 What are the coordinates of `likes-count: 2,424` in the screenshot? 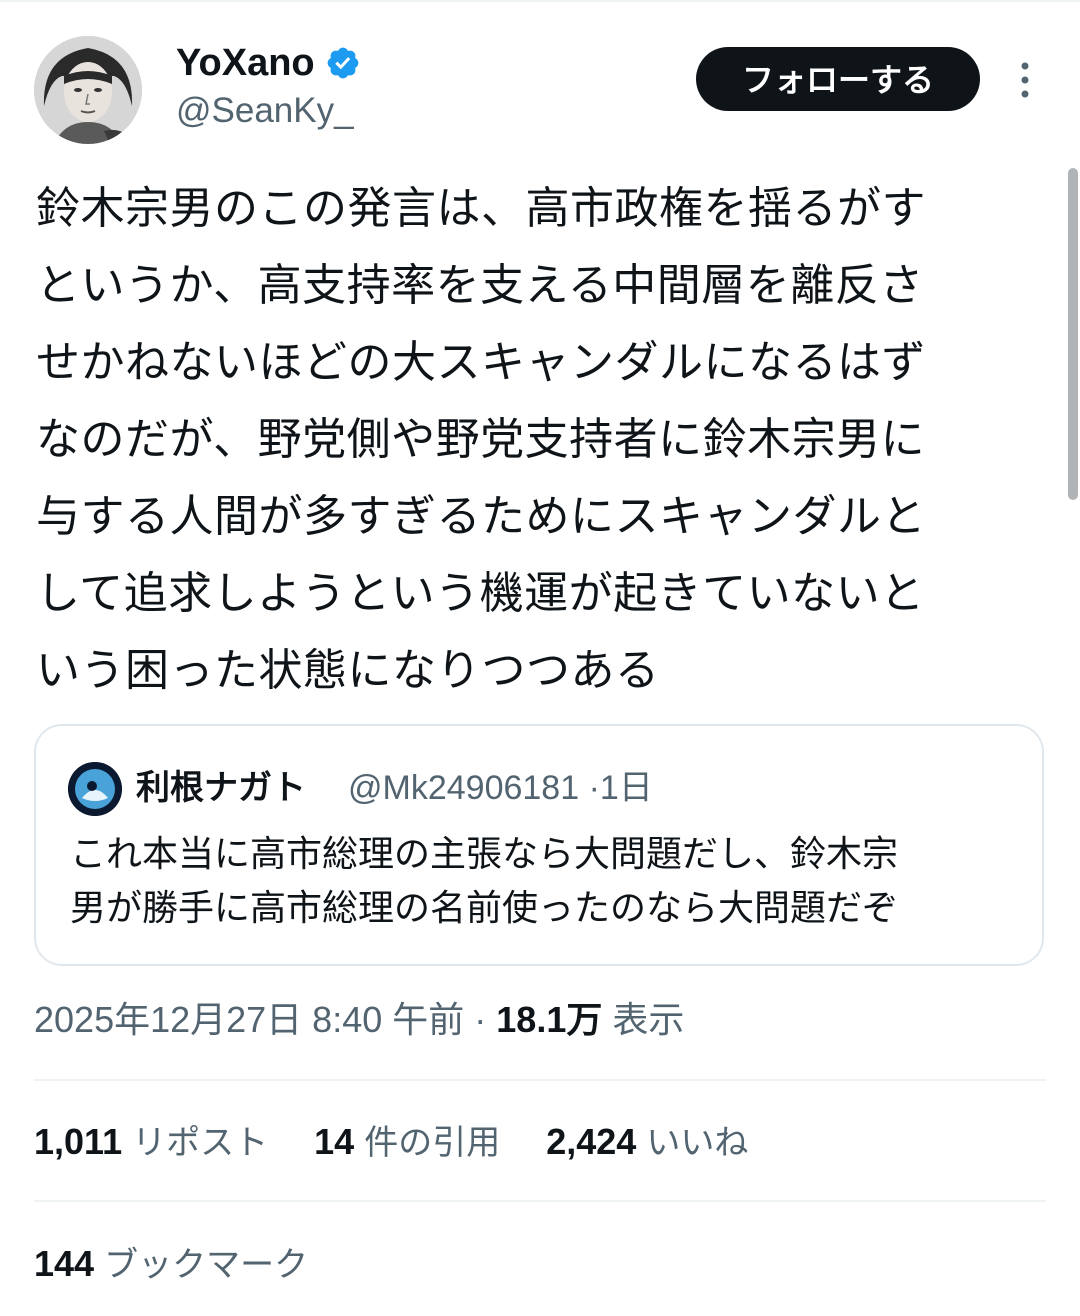 It's located at (591, 1141).